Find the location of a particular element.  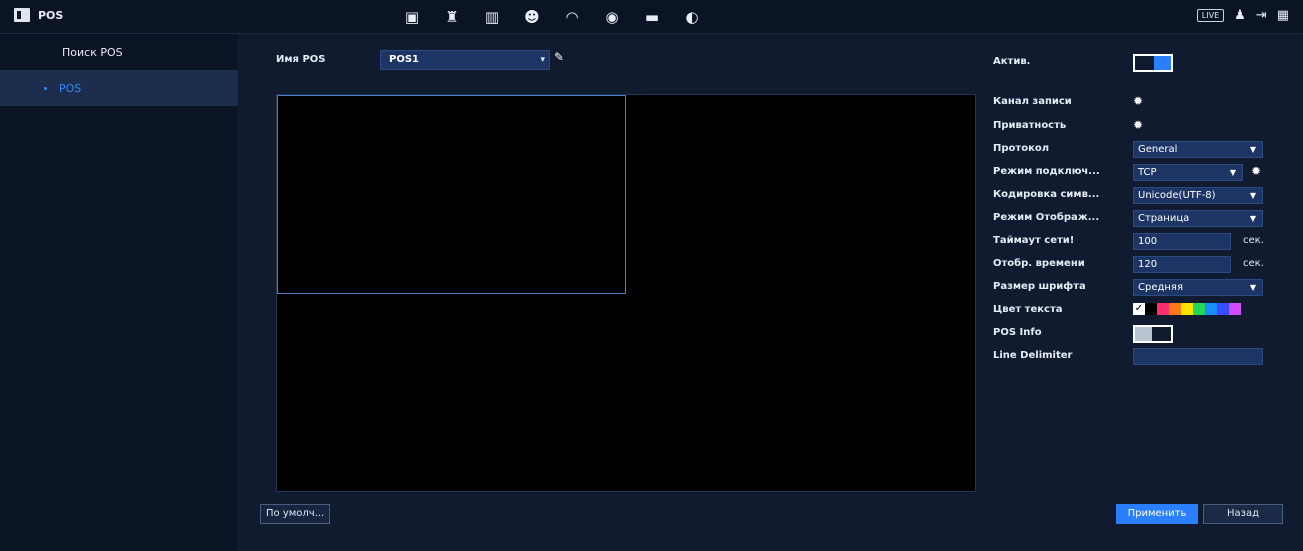

user-icon: ♟ is located at coordinates (1240, 15).